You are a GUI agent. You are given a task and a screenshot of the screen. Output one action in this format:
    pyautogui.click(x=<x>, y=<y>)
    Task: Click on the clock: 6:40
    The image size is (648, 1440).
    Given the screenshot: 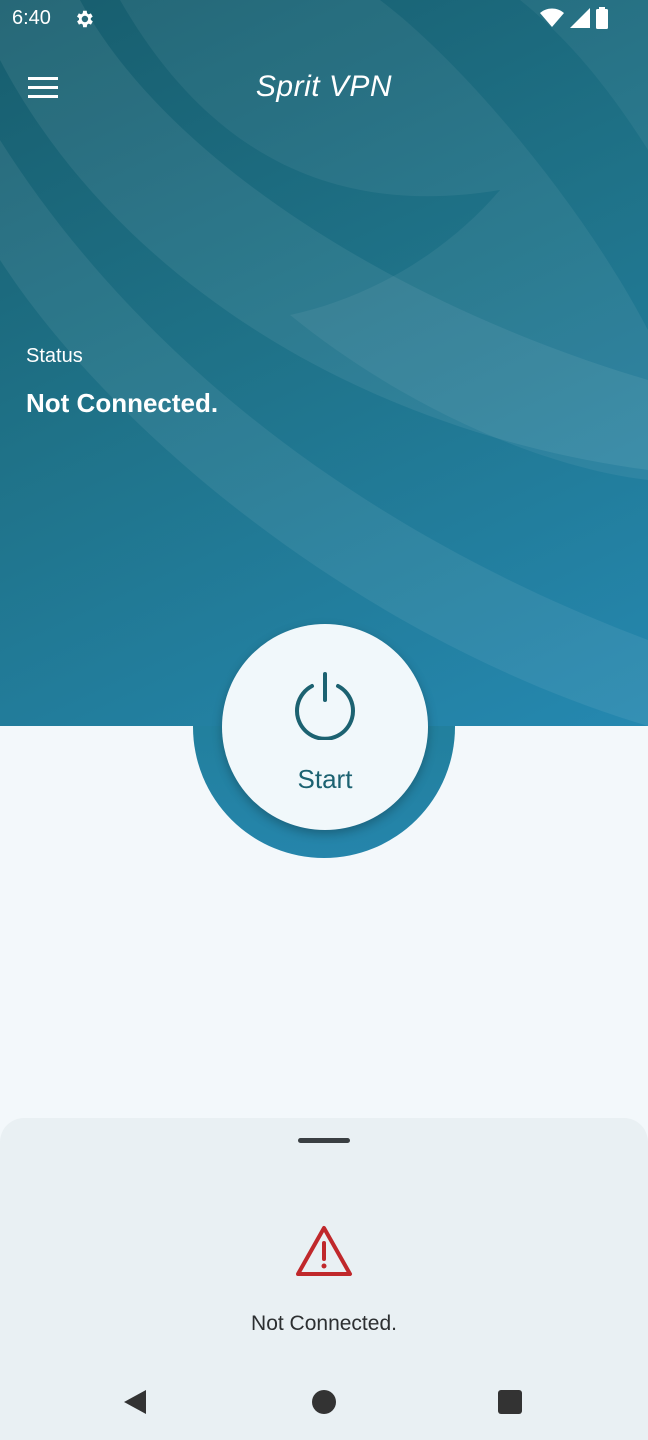 What is the action you would take?
    pyautogui.click(x=31, y=18)
    